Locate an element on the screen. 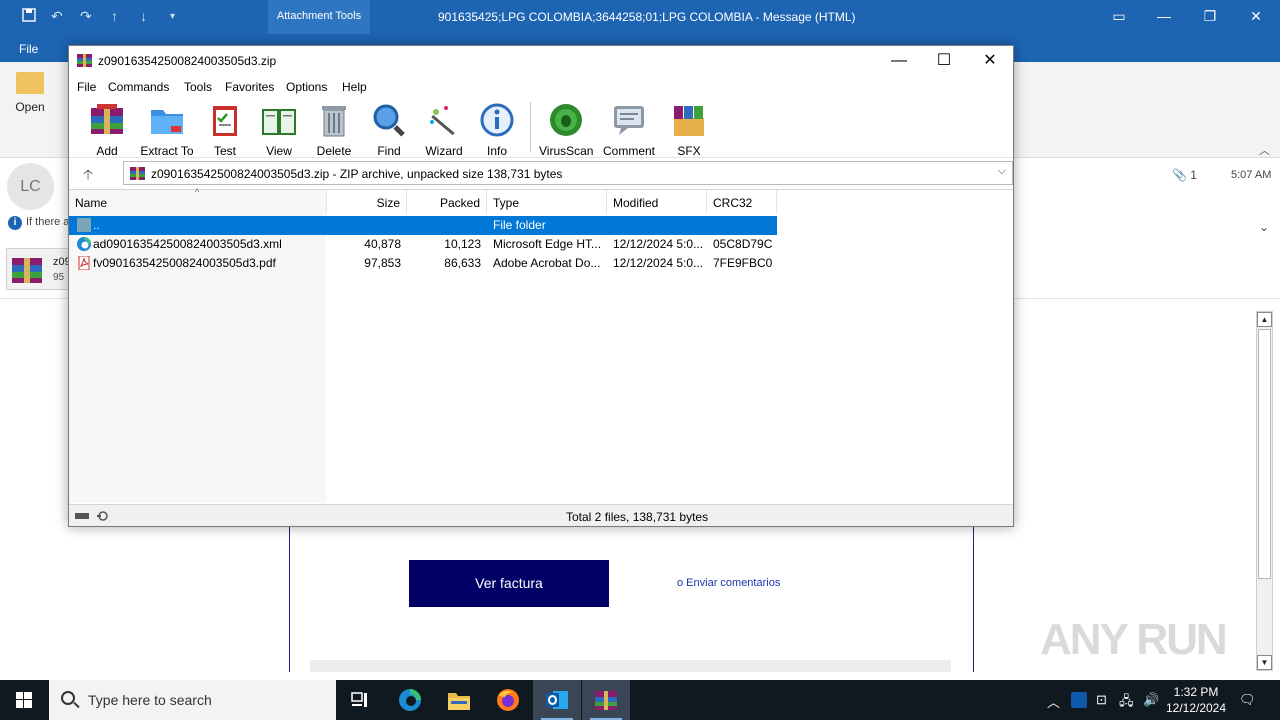 The width and height of the screenshot is (1280, 720). info-icon is located at coordinates (497, 120).